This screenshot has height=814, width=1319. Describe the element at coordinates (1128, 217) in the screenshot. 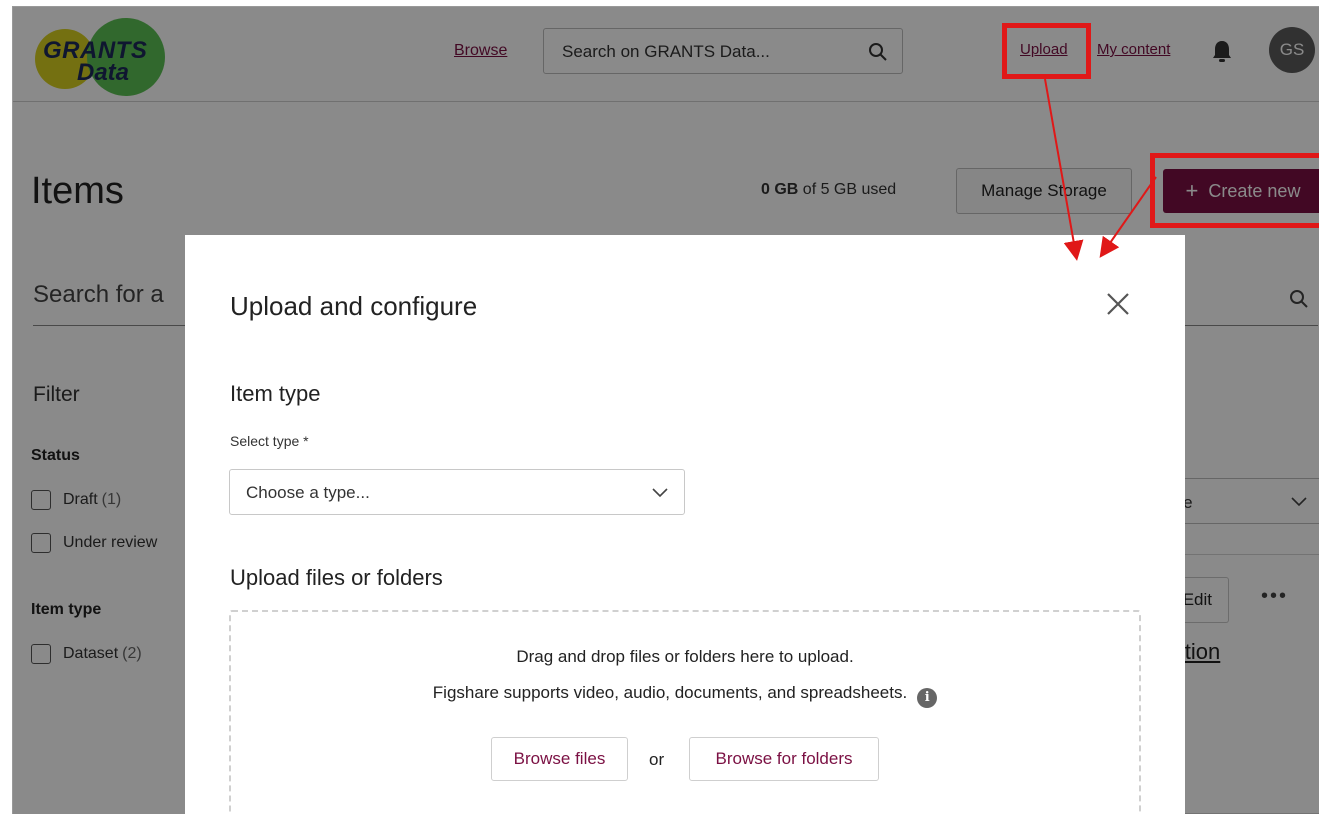

I see `arrow-from-create-new` at that location.